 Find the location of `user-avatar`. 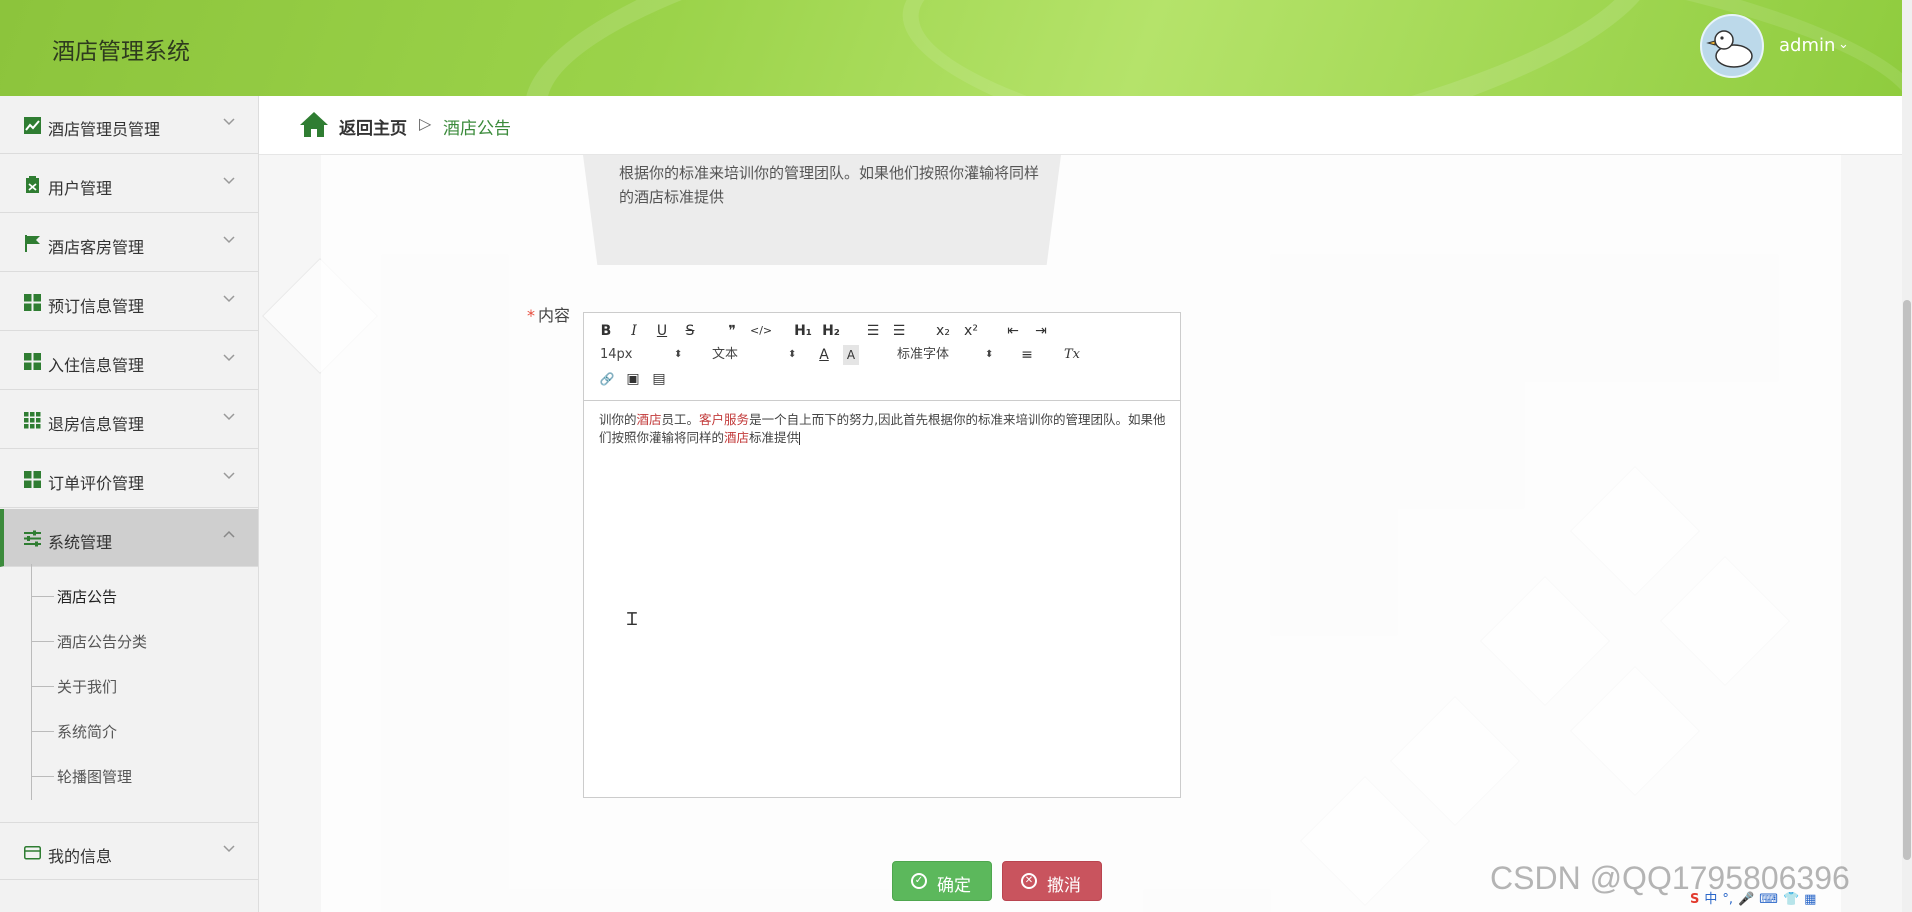

user-avatar is located at coordinates (1732, 46).